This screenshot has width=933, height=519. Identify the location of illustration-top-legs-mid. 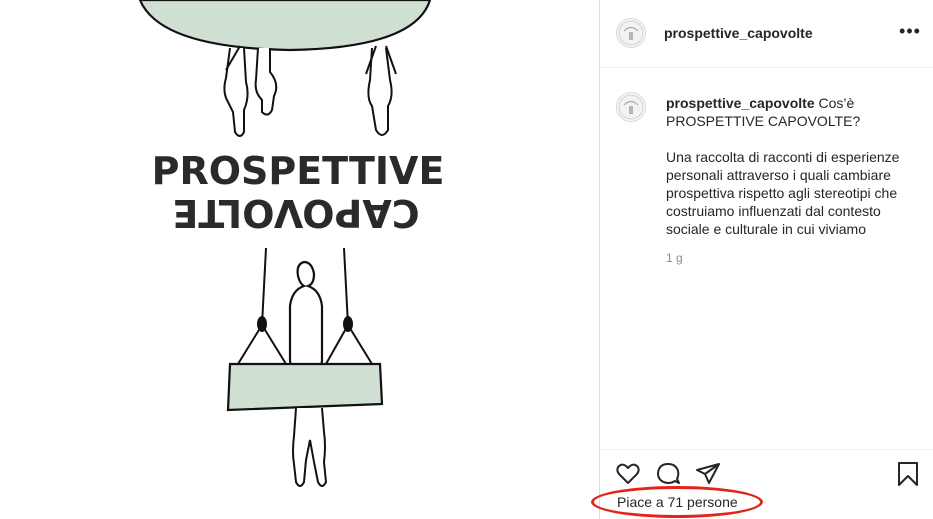
(266, 81).